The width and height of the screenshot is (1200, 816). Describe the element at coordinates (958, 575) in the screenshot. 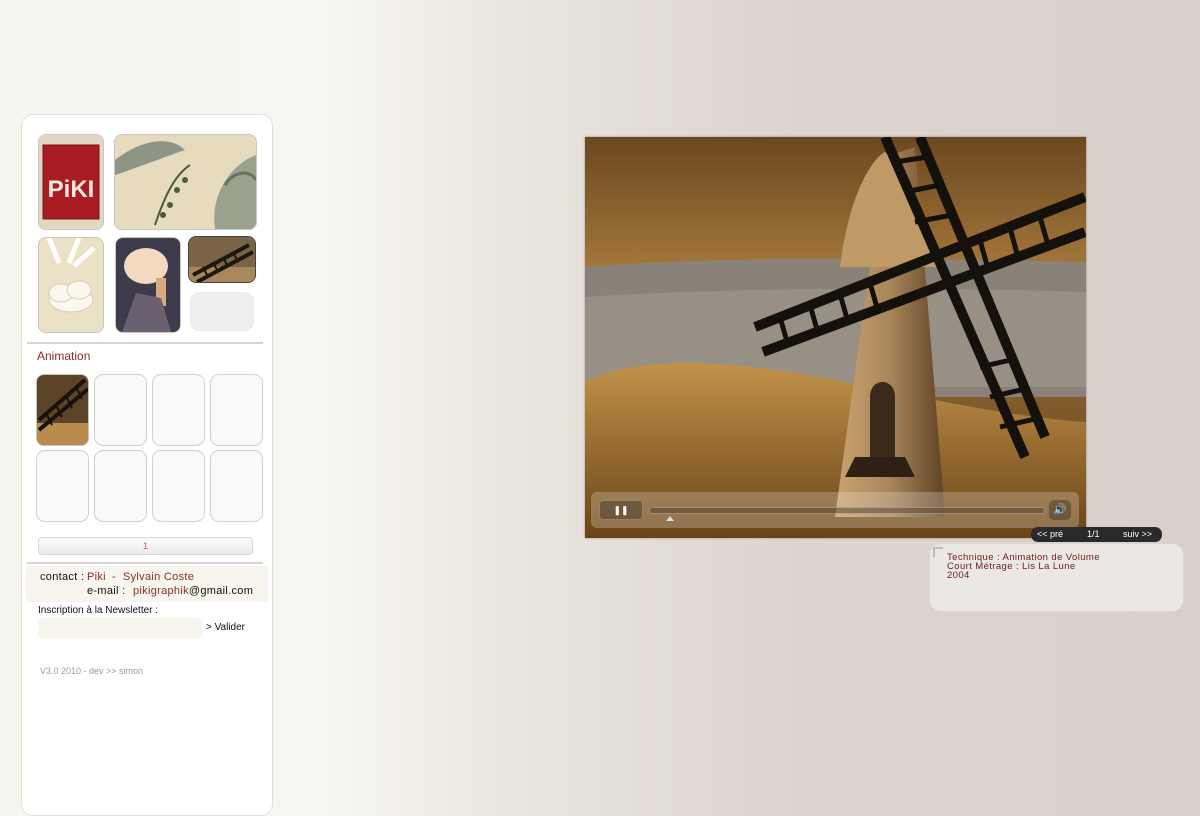

I see `info-year: 2004` at that location.